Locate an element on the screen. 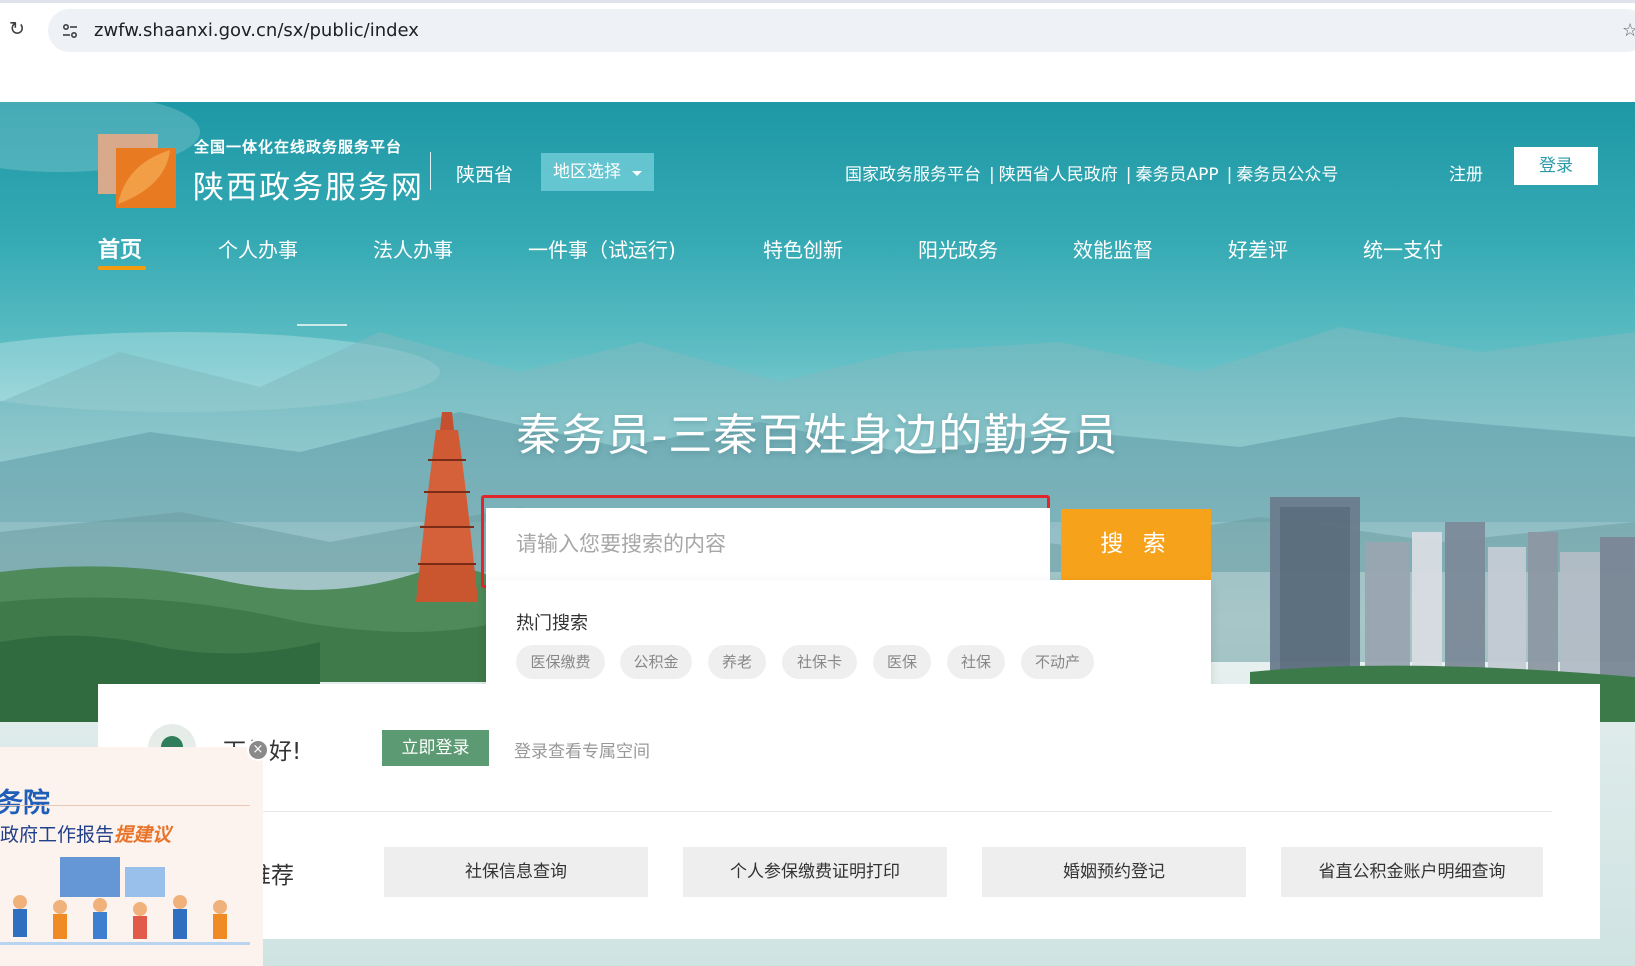  site-logo is located at coordinates (137, 171).